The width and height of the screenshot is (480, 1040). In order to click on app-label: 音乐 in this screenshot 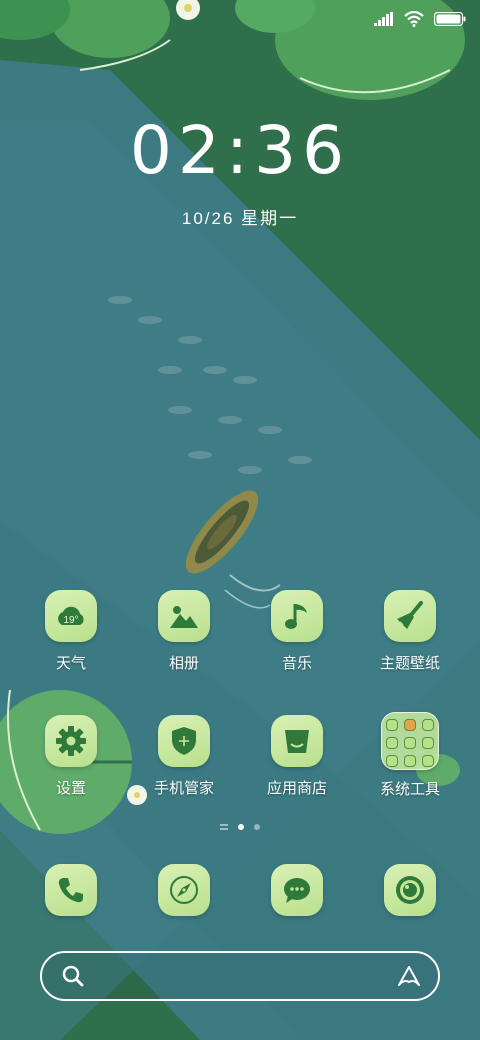, I will do `click(296, 663)`.